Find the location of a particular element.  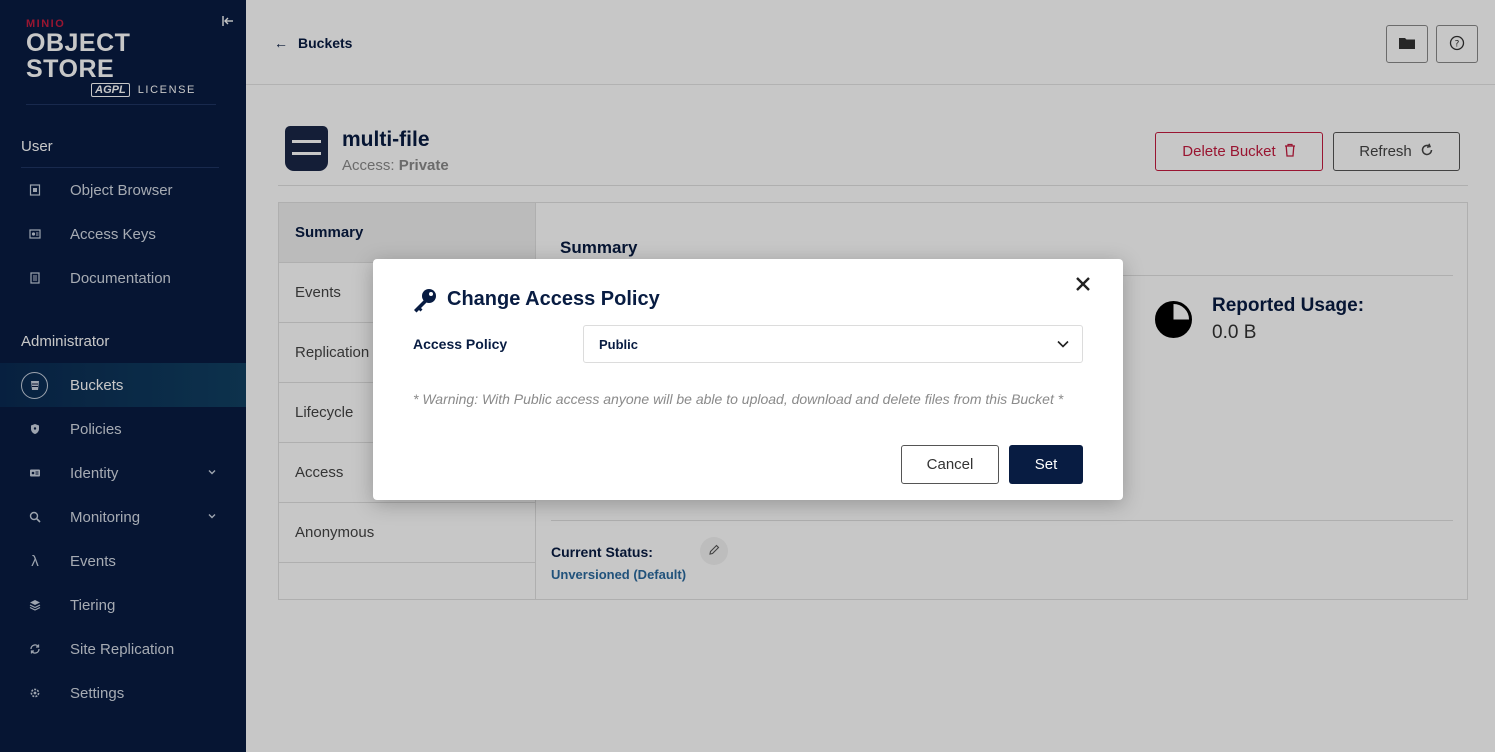

access-policy-label: Access Policy is located at coordinates (460, 344).